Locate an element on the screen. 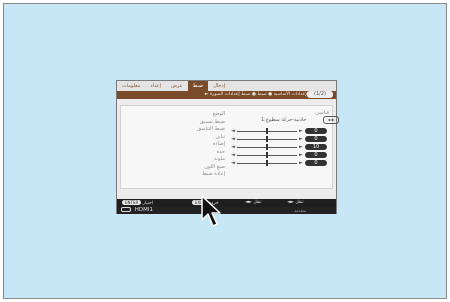 The height and width of the screenshot is (302, 450). footer-enter: ENTER اختيار is located at coordinates (137, 203).